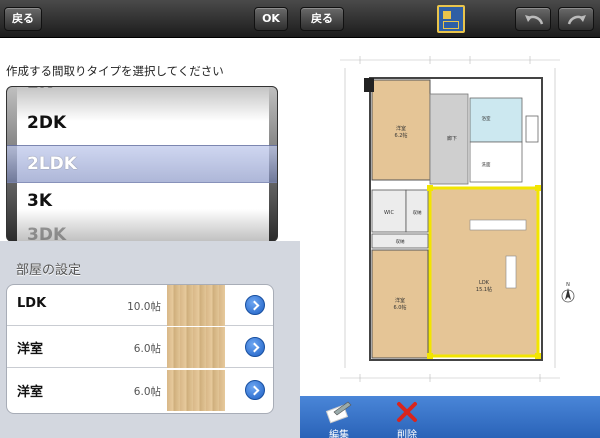 The height and width of the screenshot is (438, 600). Describe the element at coordinates (496, 162) in the screenshot. I see `room-washroom` at that location.